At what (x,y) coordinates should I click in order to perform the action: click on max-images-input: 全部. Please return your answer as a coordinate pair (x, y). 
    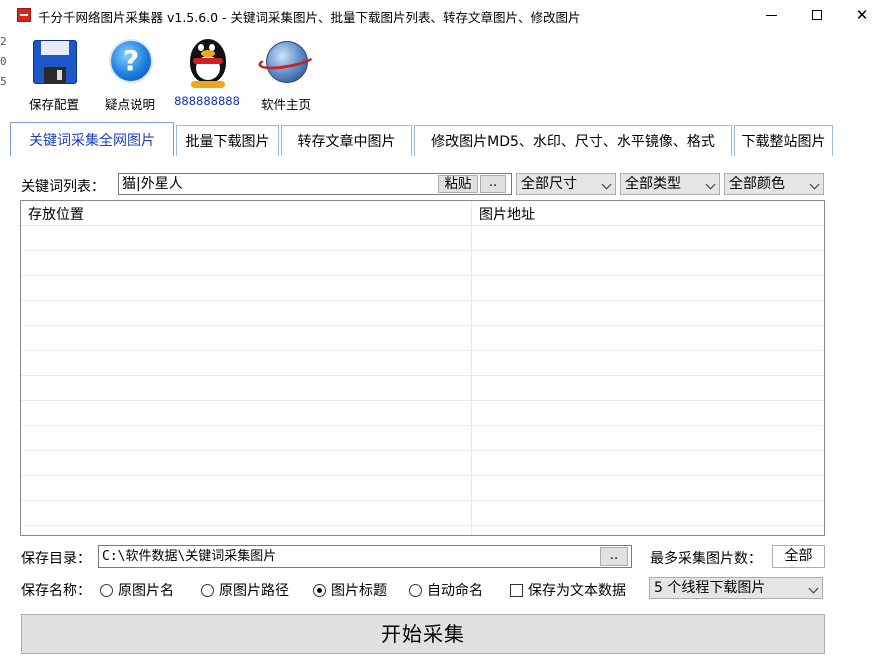
    Looking at the image, I should click on (798, 556).